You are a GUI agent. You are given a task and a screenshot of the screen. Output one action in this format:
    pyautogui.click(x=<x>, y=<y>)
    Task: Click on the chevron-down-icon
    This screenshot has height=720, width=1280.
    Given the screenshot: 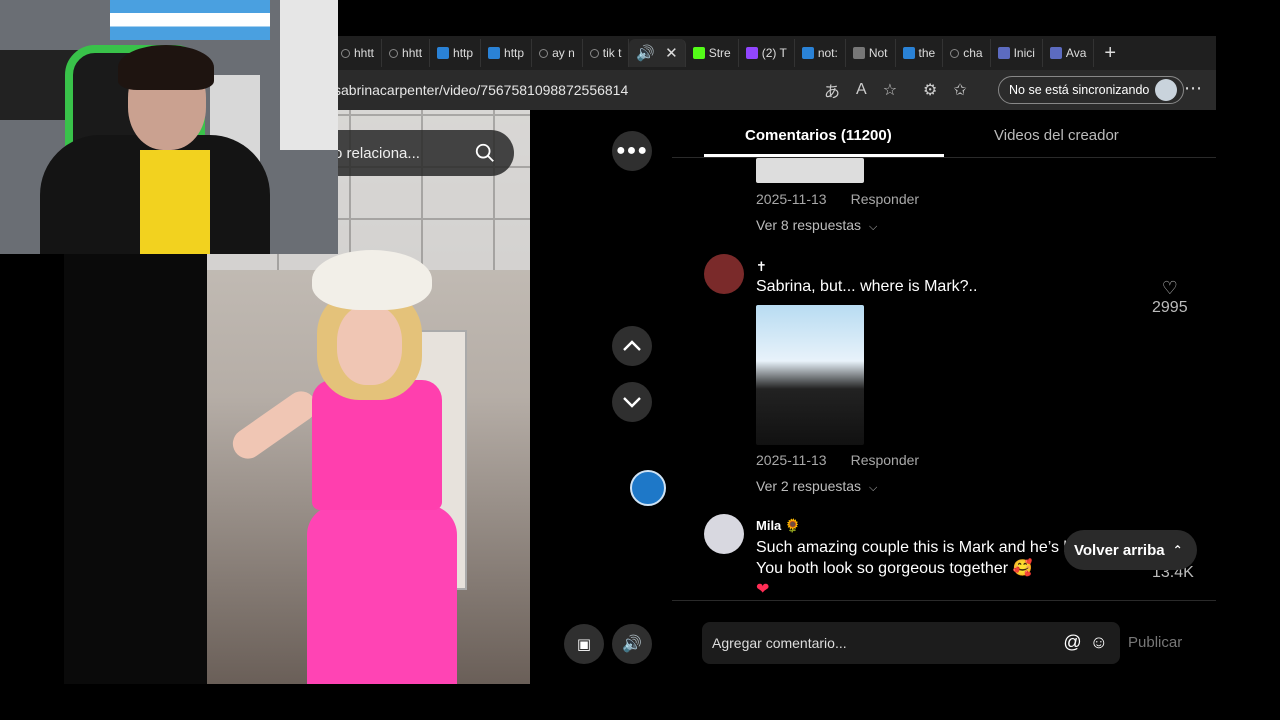 What is the action you would take?
    pyautogui.click(x=632, y=402)
    